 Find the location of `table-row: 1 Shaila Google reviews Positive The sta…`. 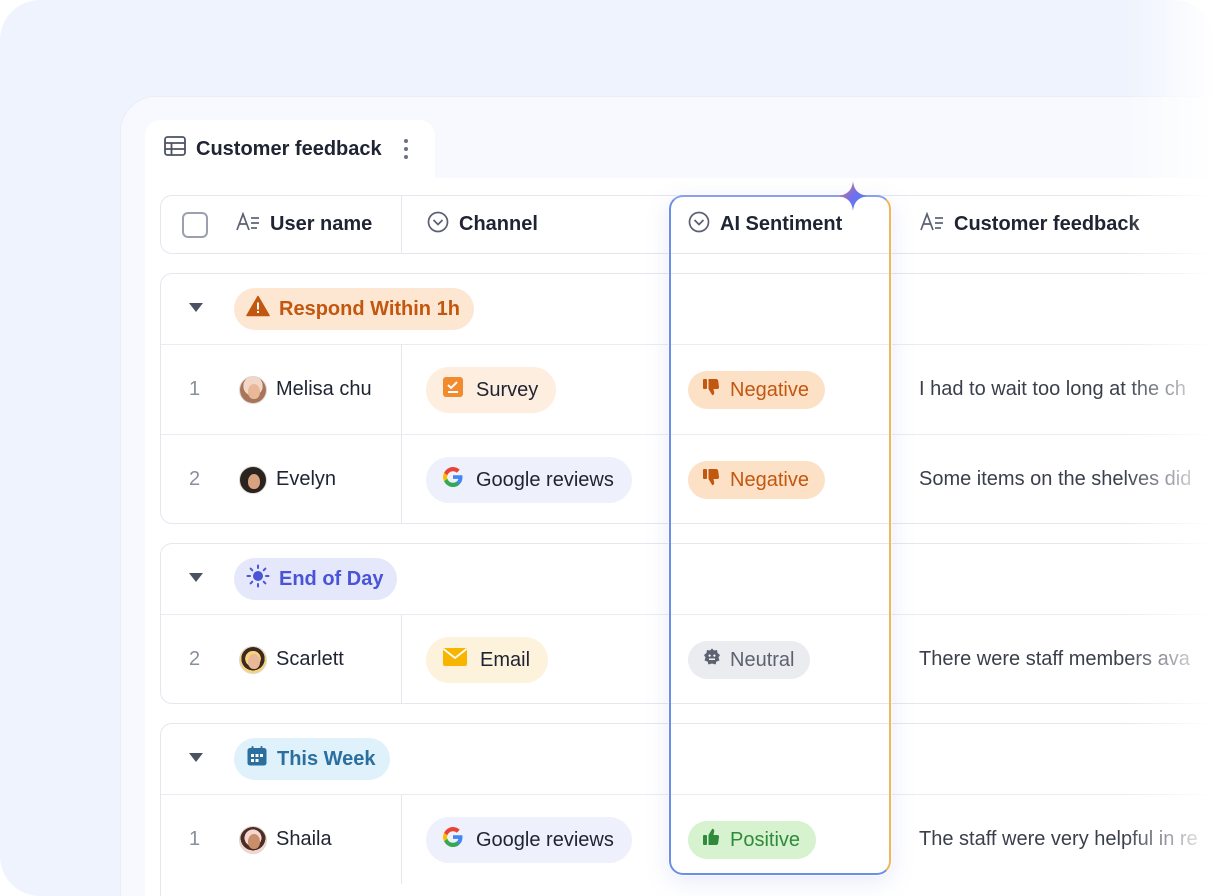

table-row: 1 Shaila Google reviews Positive The sta… is located at coordinates (687, 839).